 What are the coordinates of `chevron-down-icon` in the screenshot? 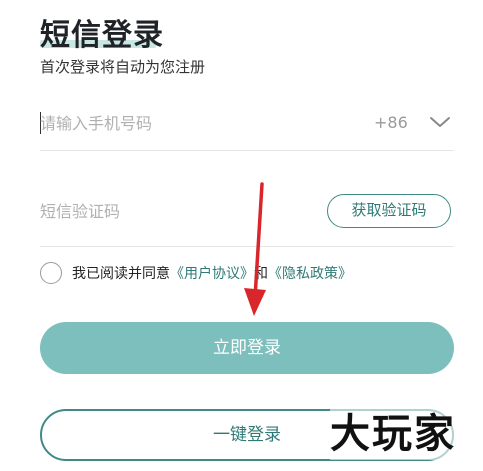 It's located at (440, 122).